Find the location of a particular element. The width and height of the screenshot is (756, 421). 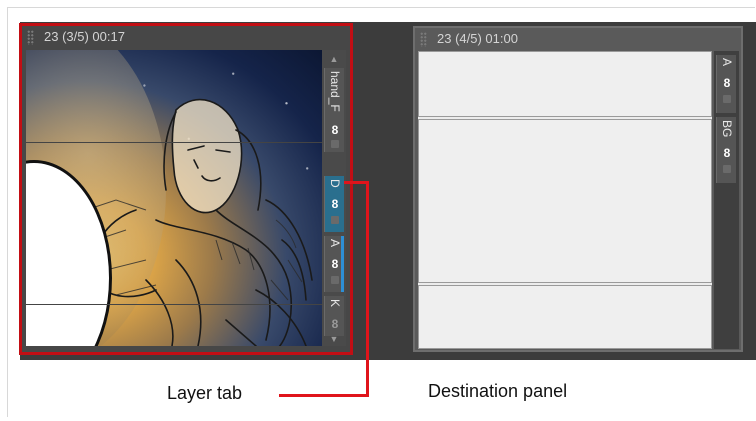

layer-tab-hand-f: hand_F 8 is located at coordinates (334, 110).